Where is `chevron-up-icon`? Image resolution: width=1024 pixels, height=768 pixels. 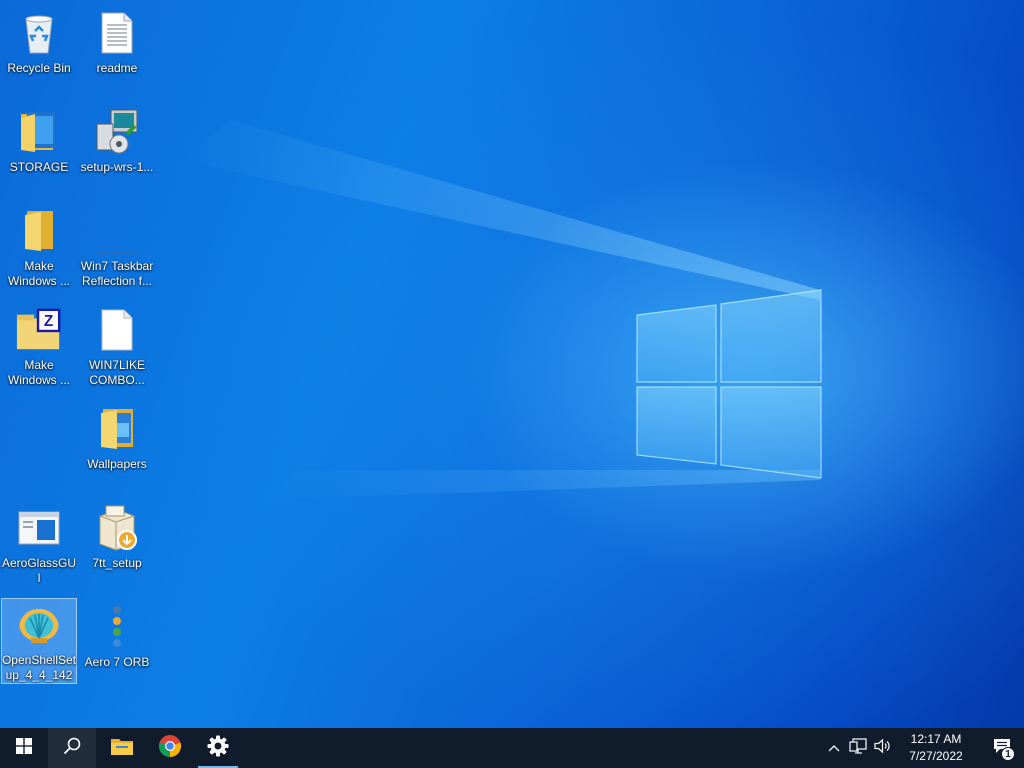 chevron-up-icon is located at coordinates (834, 748).